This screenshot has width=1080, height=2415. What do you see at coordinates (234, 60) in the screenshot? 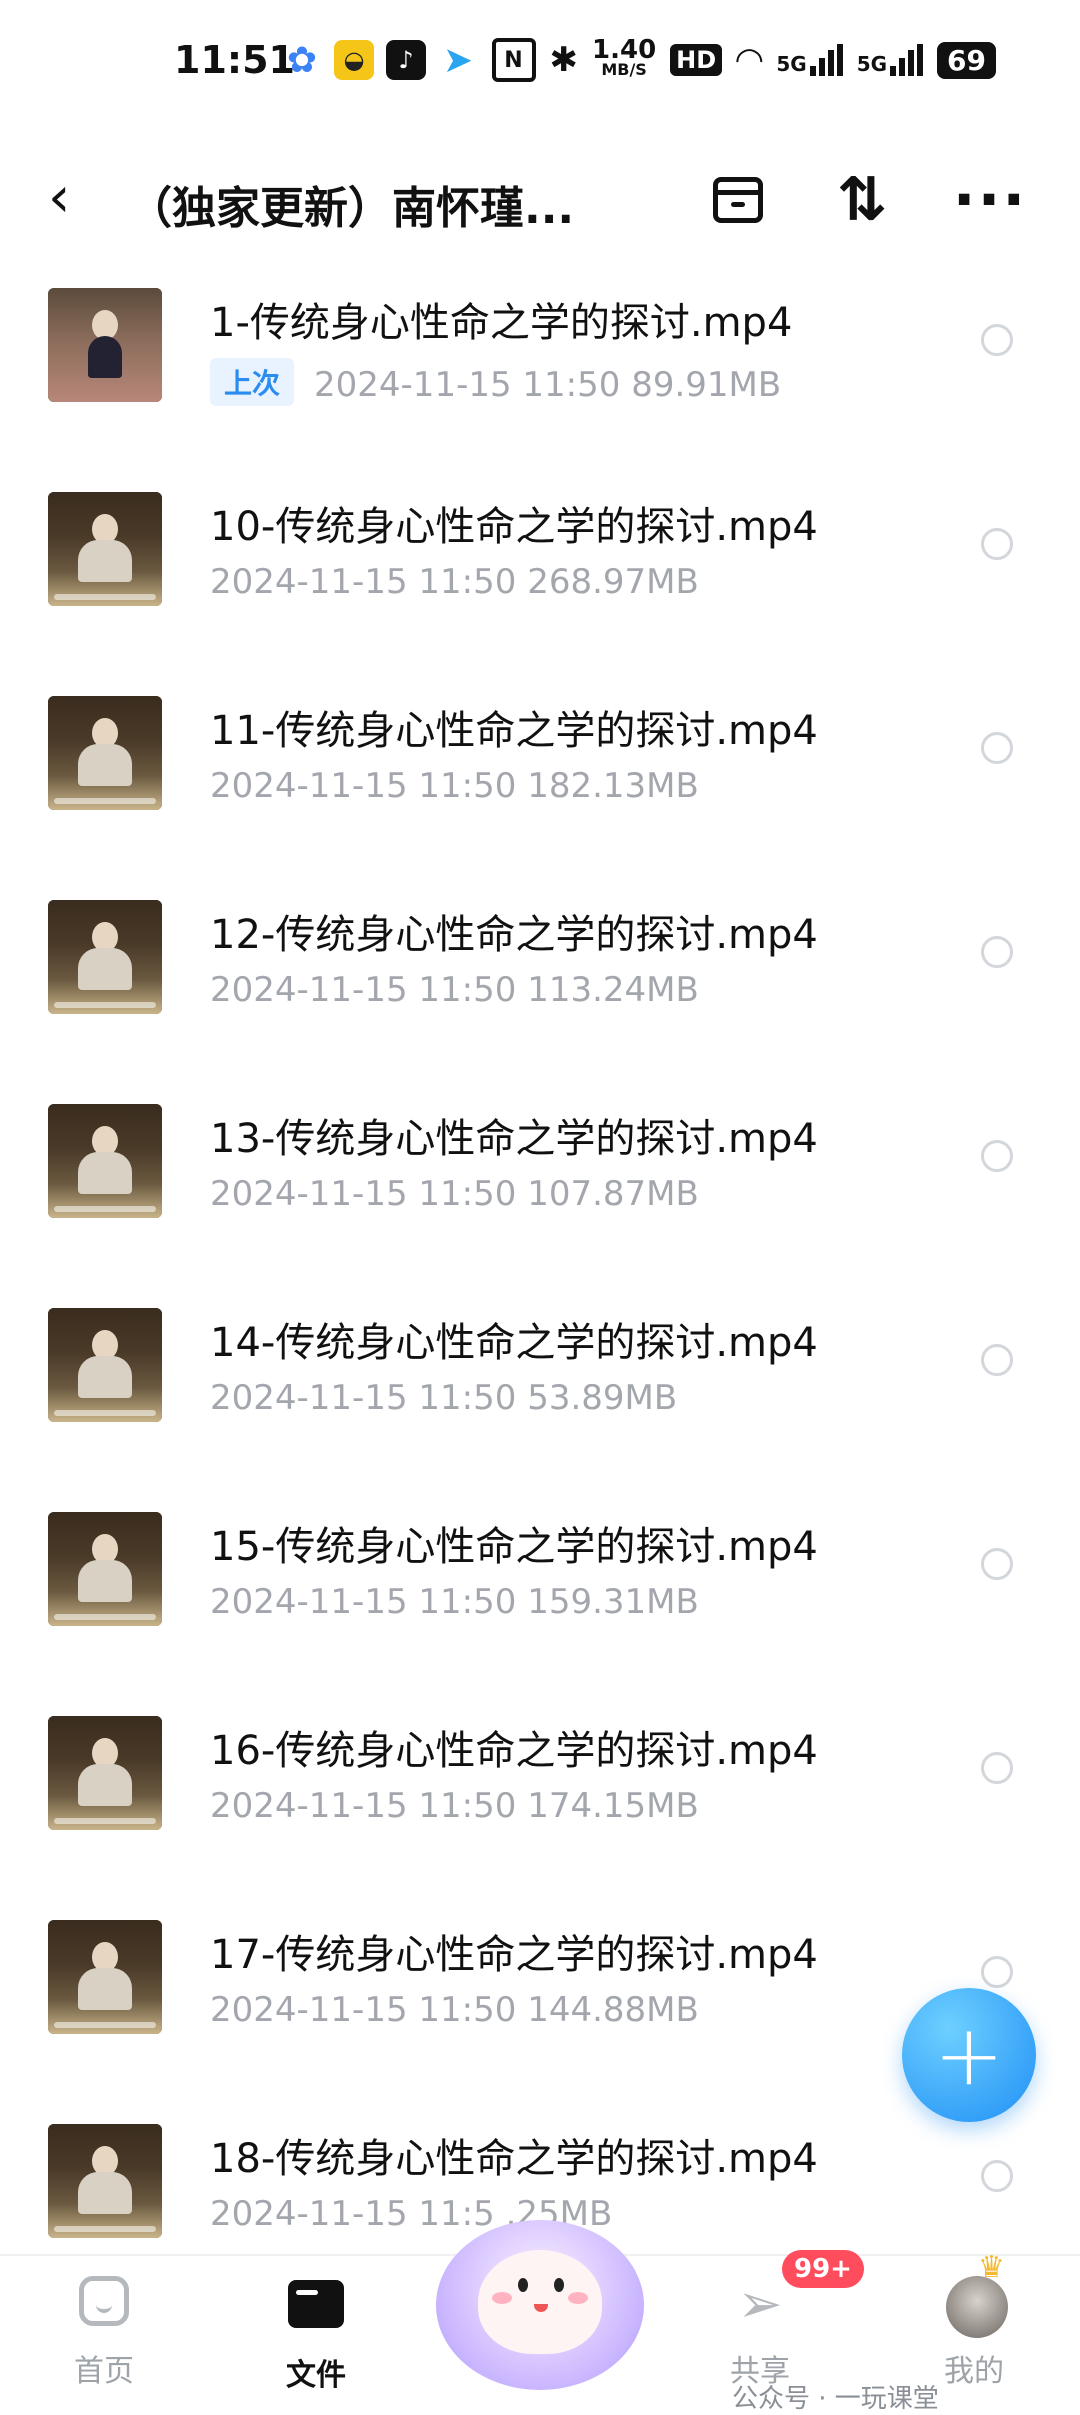
I see `status-time: 11:51` at bounding box center [234, 60].